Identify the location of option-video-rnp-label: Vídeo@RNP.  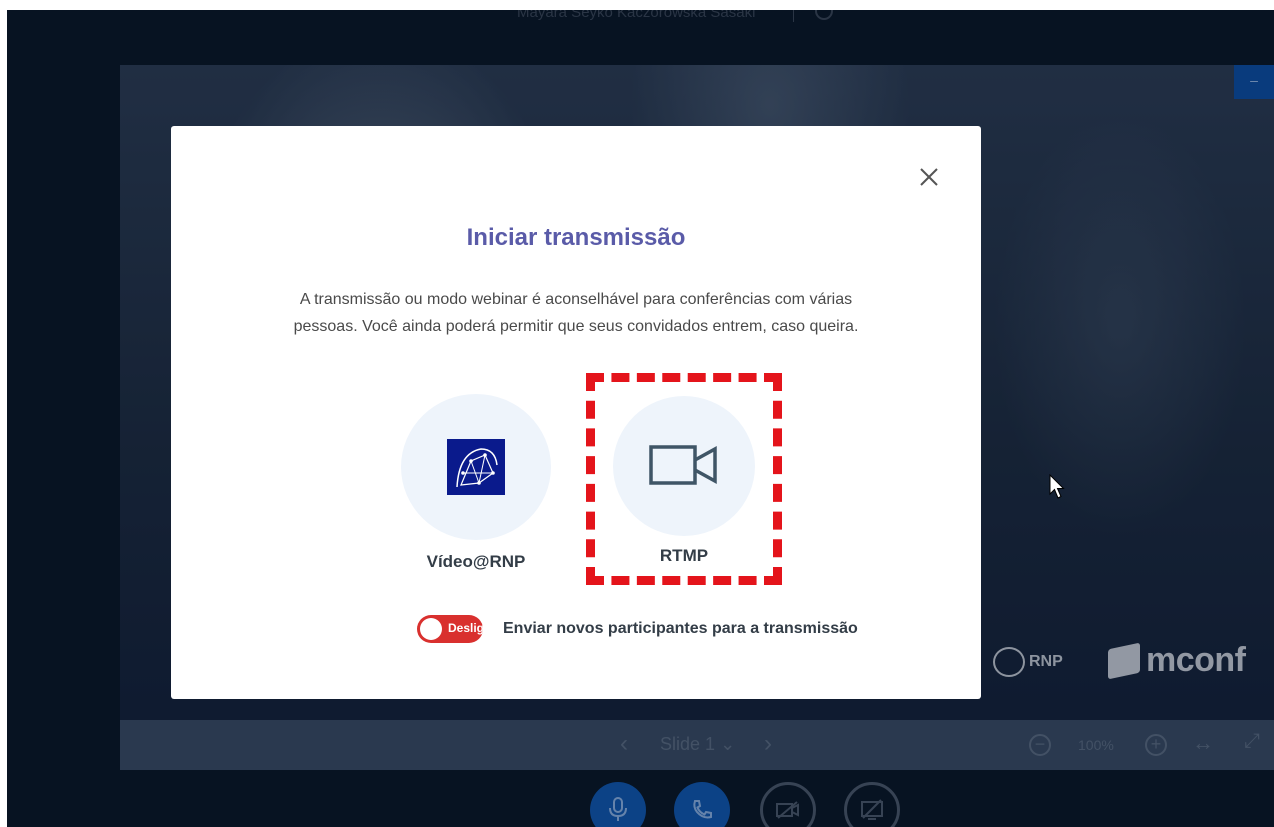
(476, 561).